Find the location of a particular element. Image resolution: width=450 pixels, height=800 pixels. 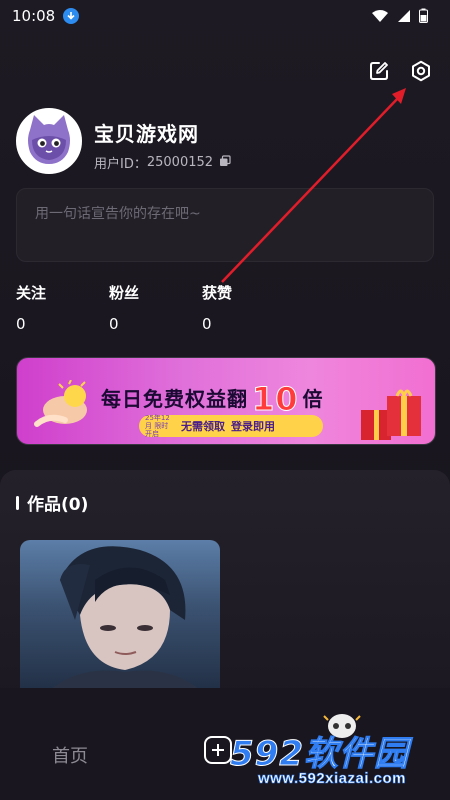

watermark-url: www.592xiazai.com is located at coordinates (332, 779).